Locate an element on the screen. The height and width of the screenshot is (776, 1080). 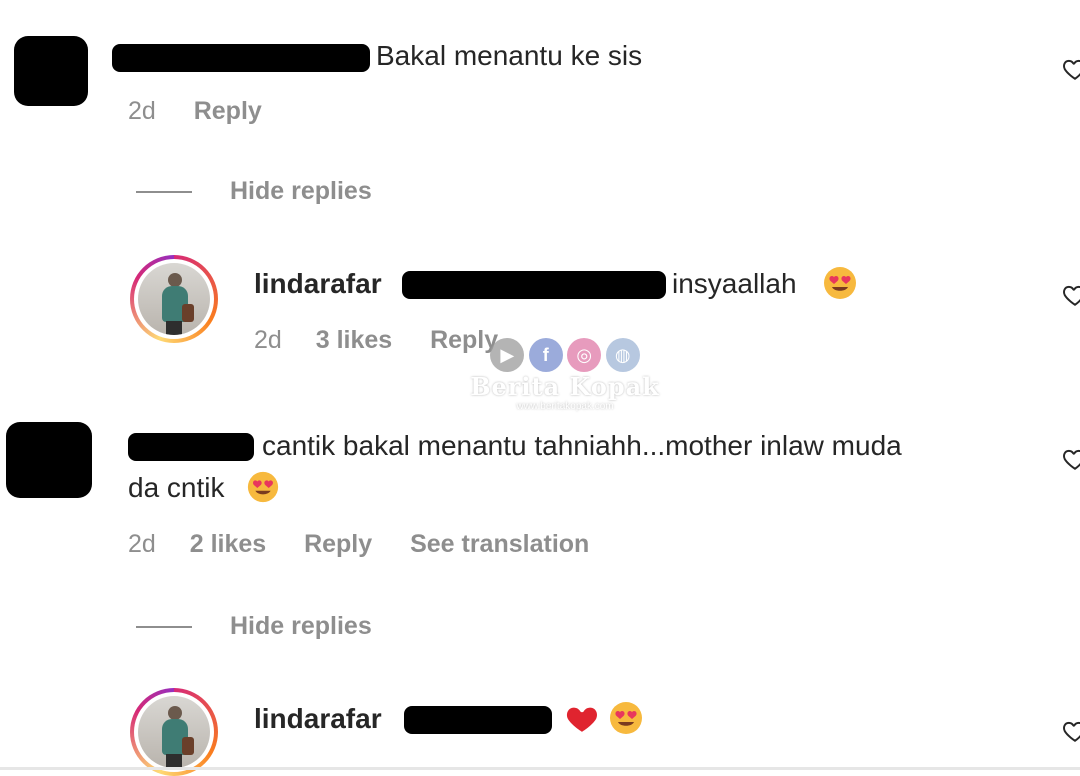
comment-text-line2: da cntik is located at coordinates (176, 488).